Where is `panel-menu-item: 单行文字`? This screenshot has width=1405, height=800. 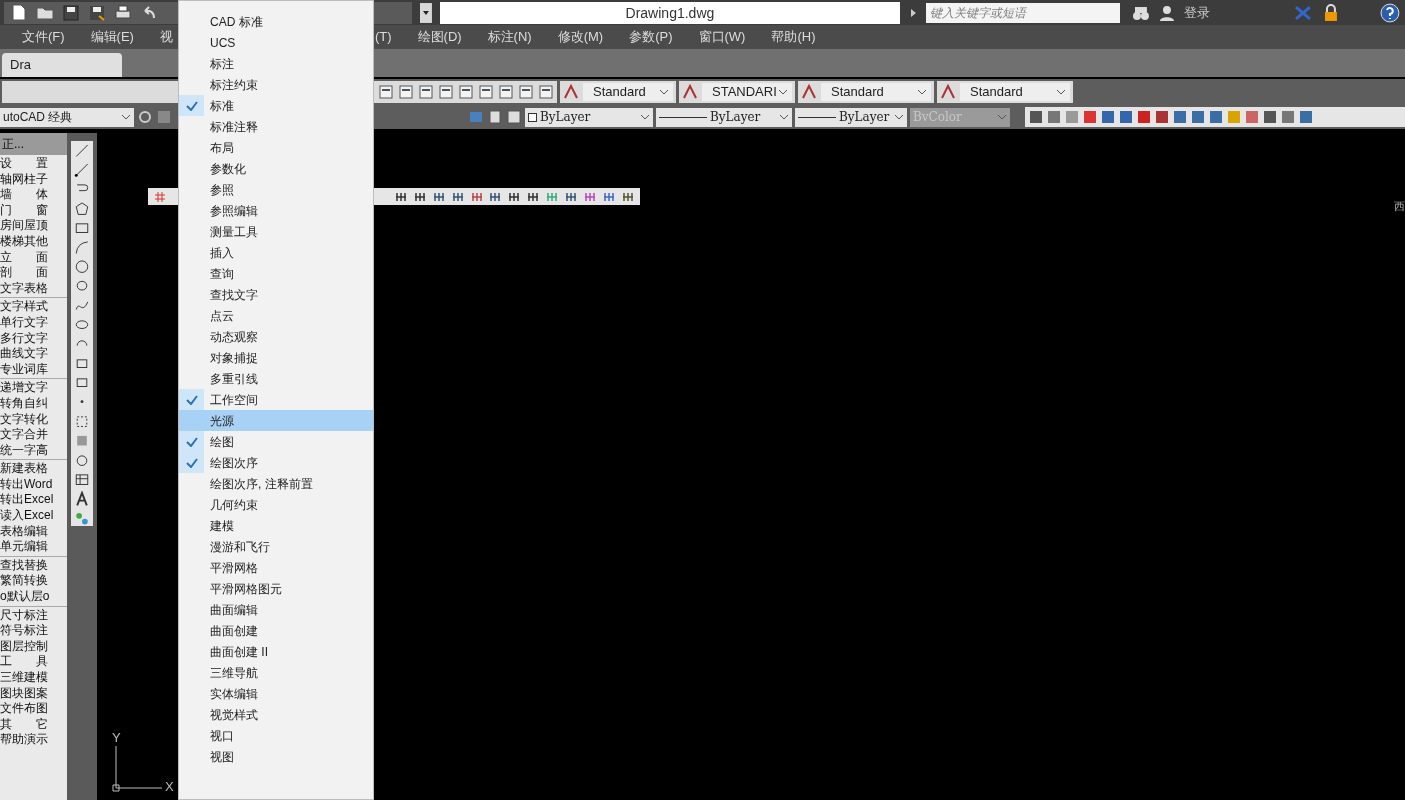 panel-menu-item: 单行文字 is located at coordinates (33, 322).